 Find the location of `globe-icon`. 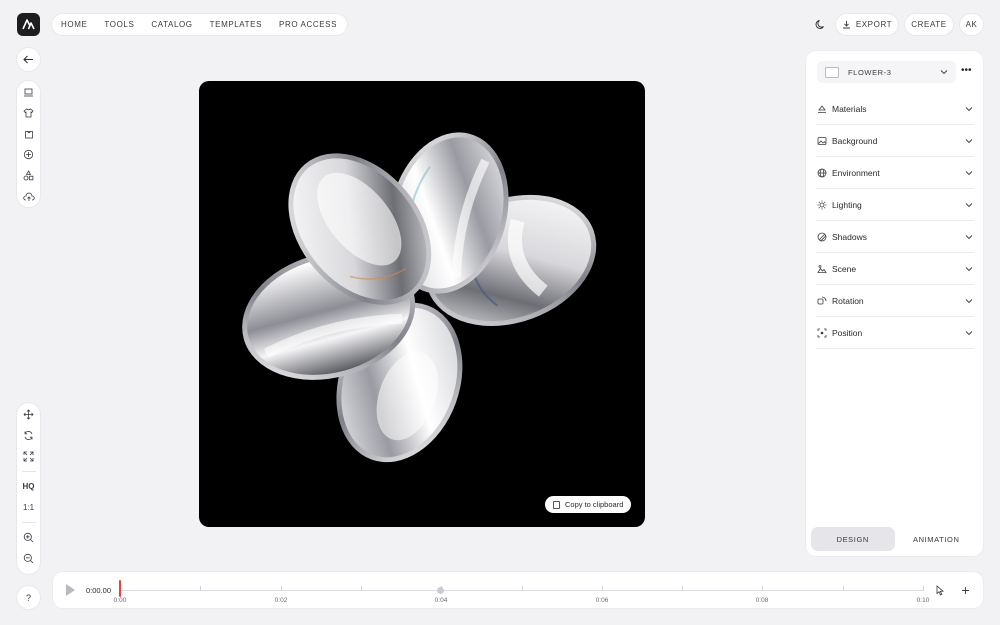

globe-icon is located at coordinates (822, 173).